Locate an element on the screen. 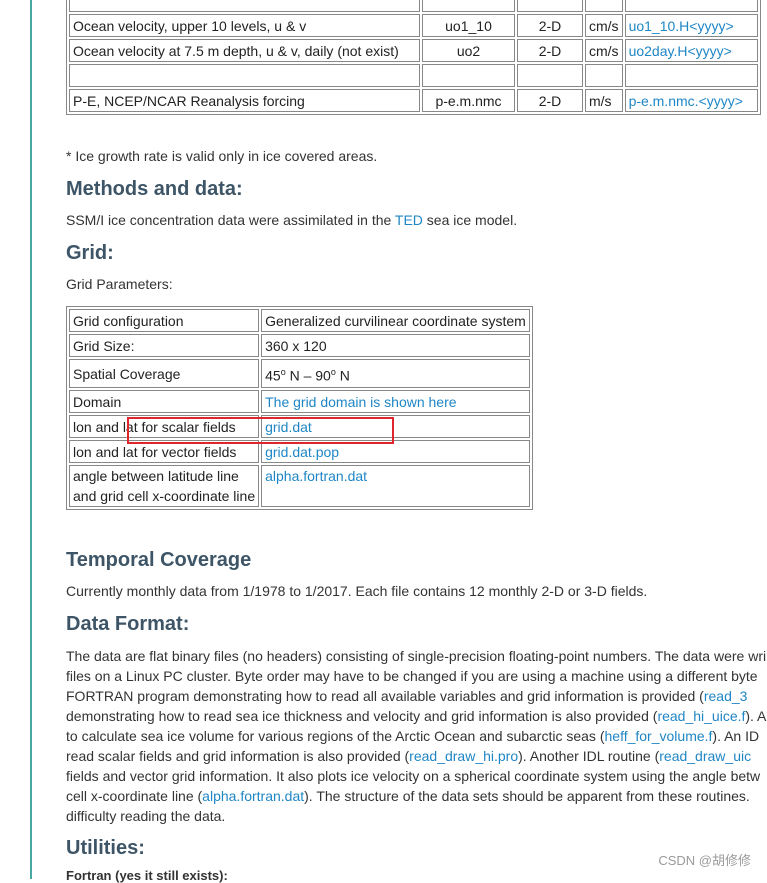 The image size is (767, 883). file-link: read_3 is located at coordinates (726, 696).